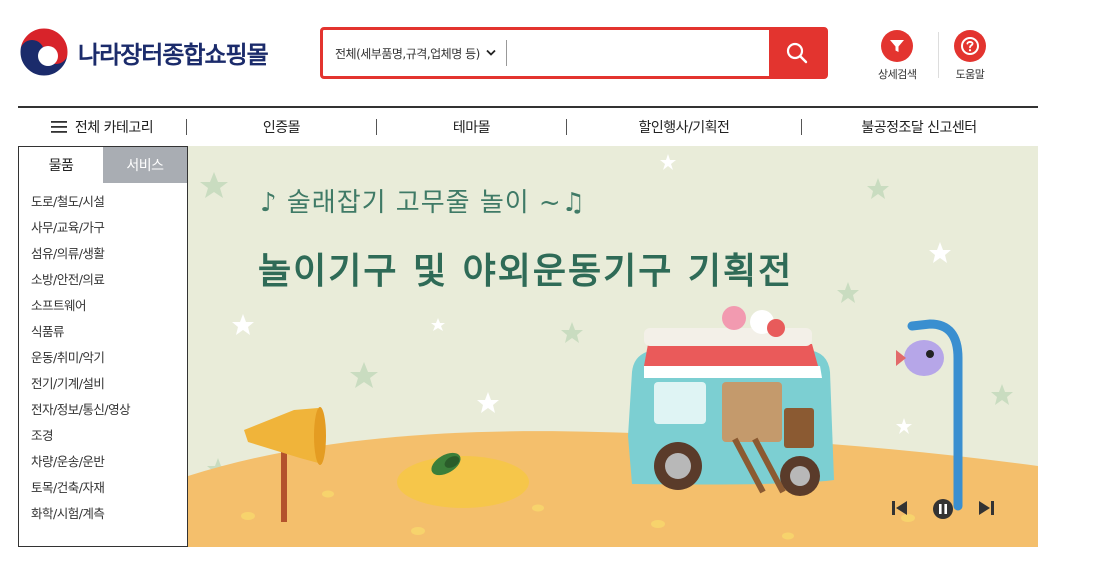 This screenshot has height=581, width=1100. I want to click on logo-text: 나라장터종합쇼핑몰, so click(173, 54).